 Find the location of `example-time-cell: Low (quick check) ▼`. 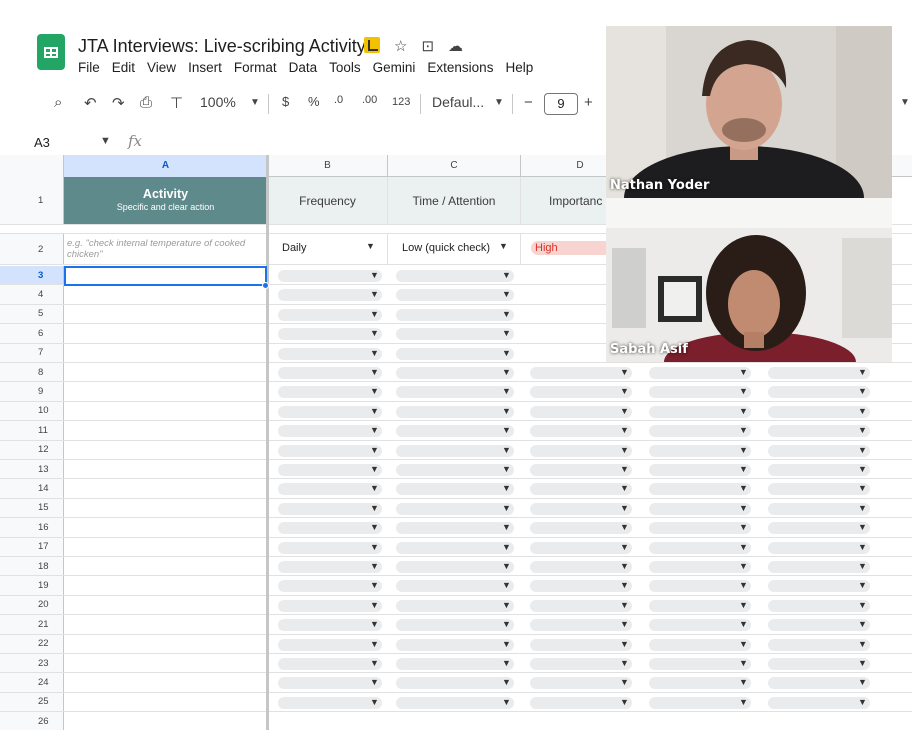

example-time-cell: Low (quick check) ▼ is located at coordinates (454, 249).